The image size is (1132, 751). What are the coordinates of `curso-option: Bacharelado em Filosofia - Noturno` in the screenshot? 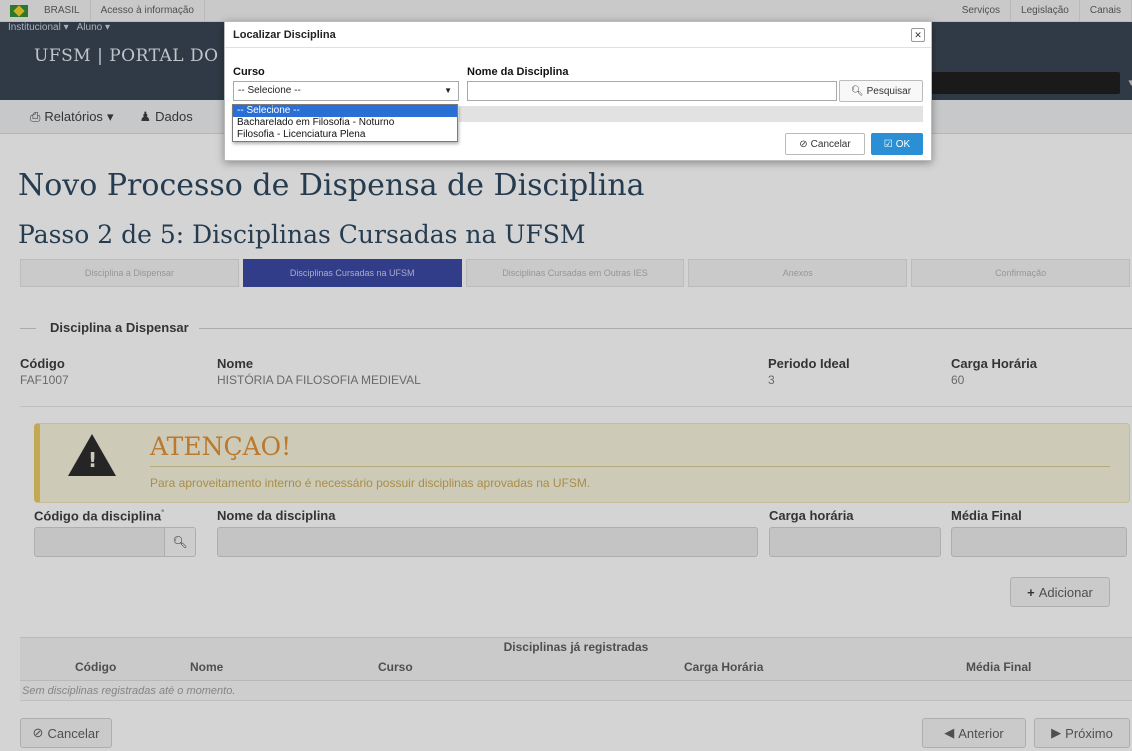 It's located at (345, 123).